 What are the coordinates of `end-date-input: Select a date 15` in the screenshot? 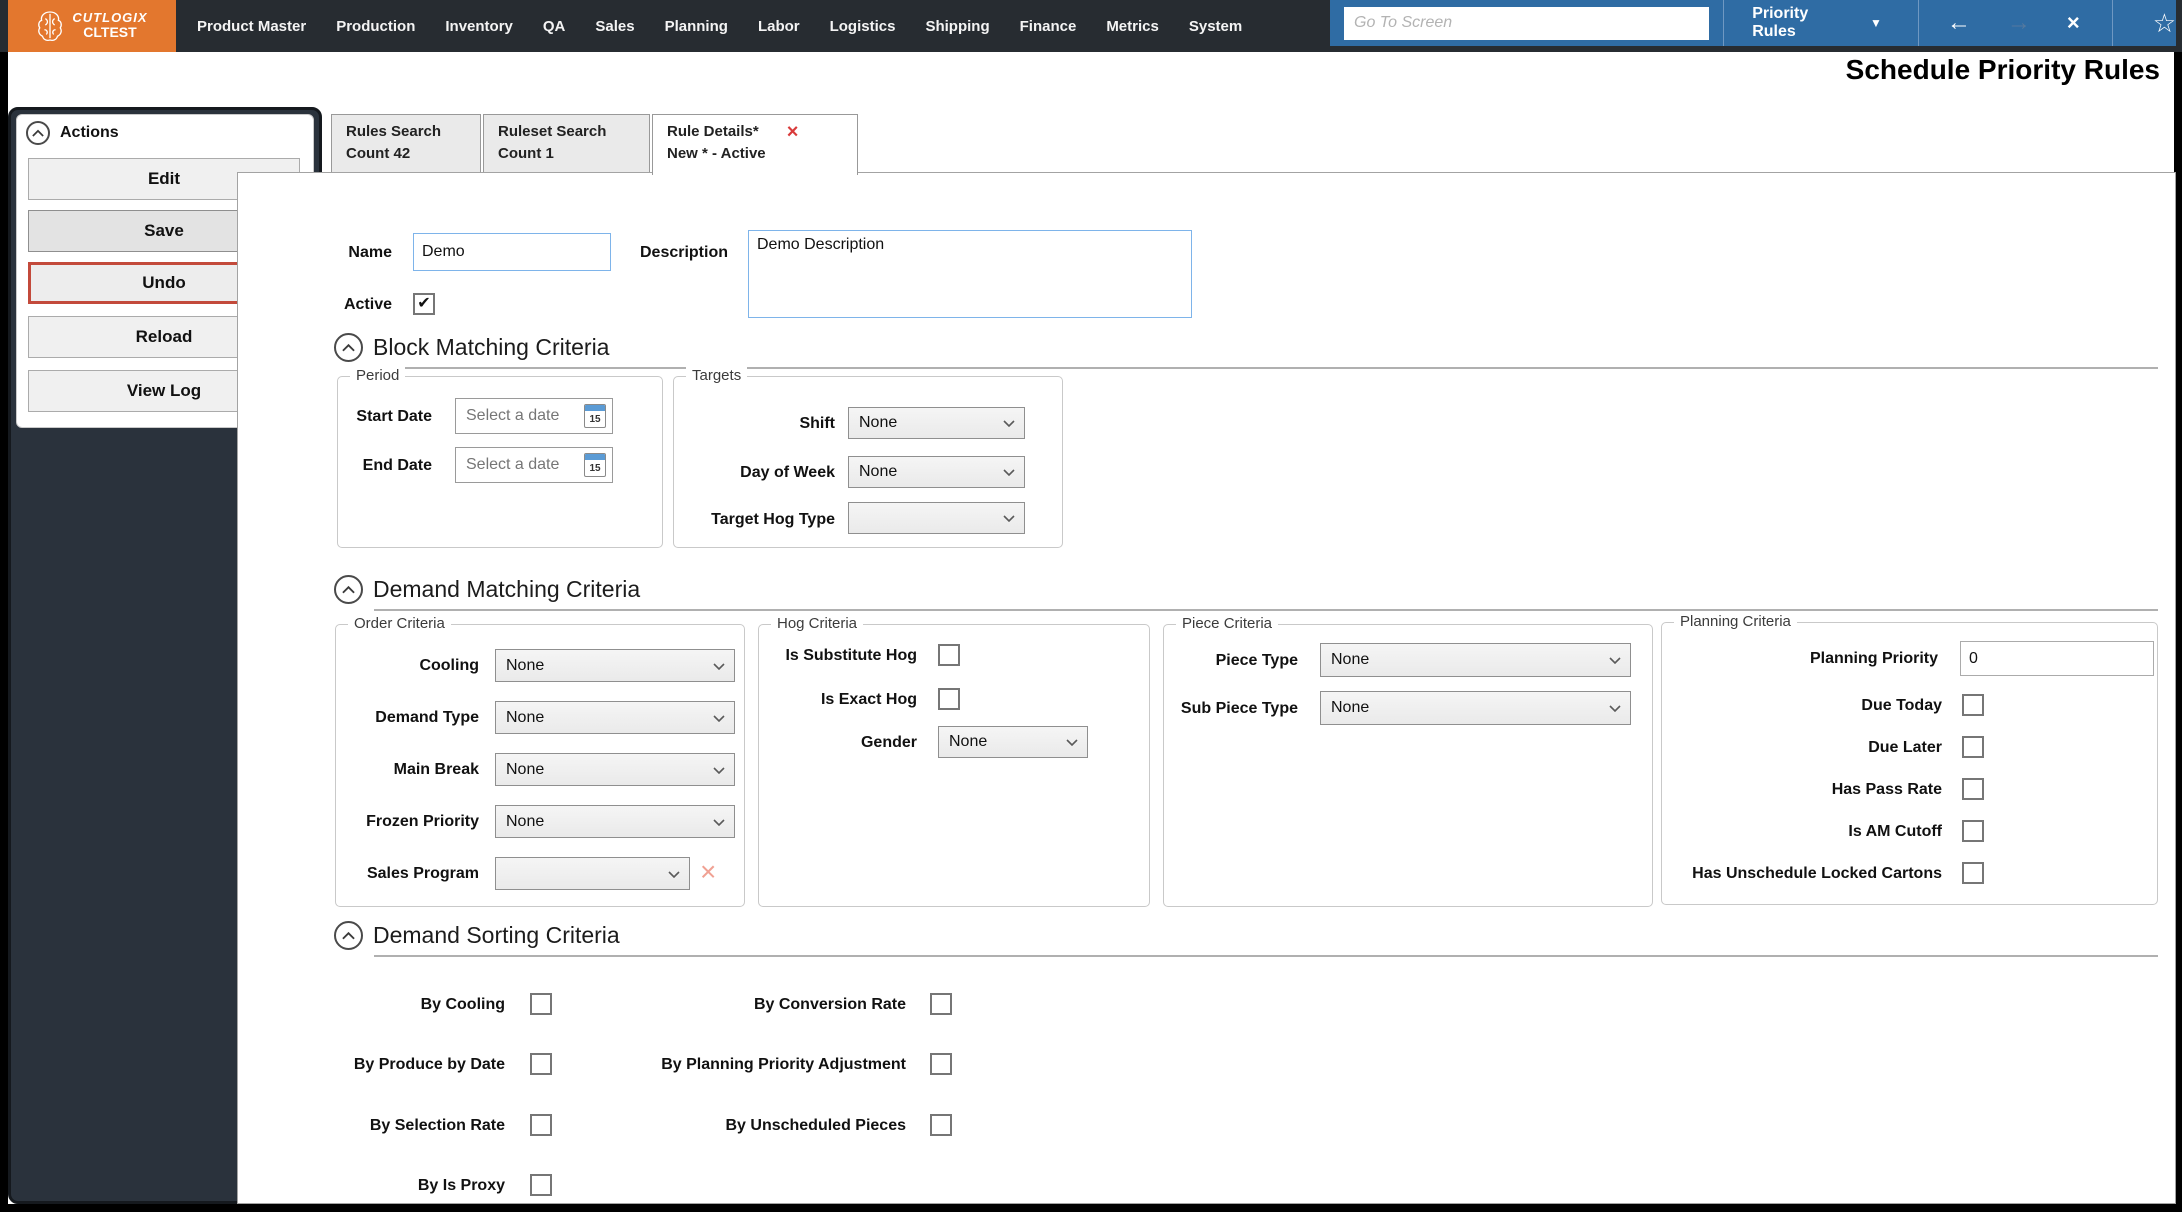 It's located at (534, 465).